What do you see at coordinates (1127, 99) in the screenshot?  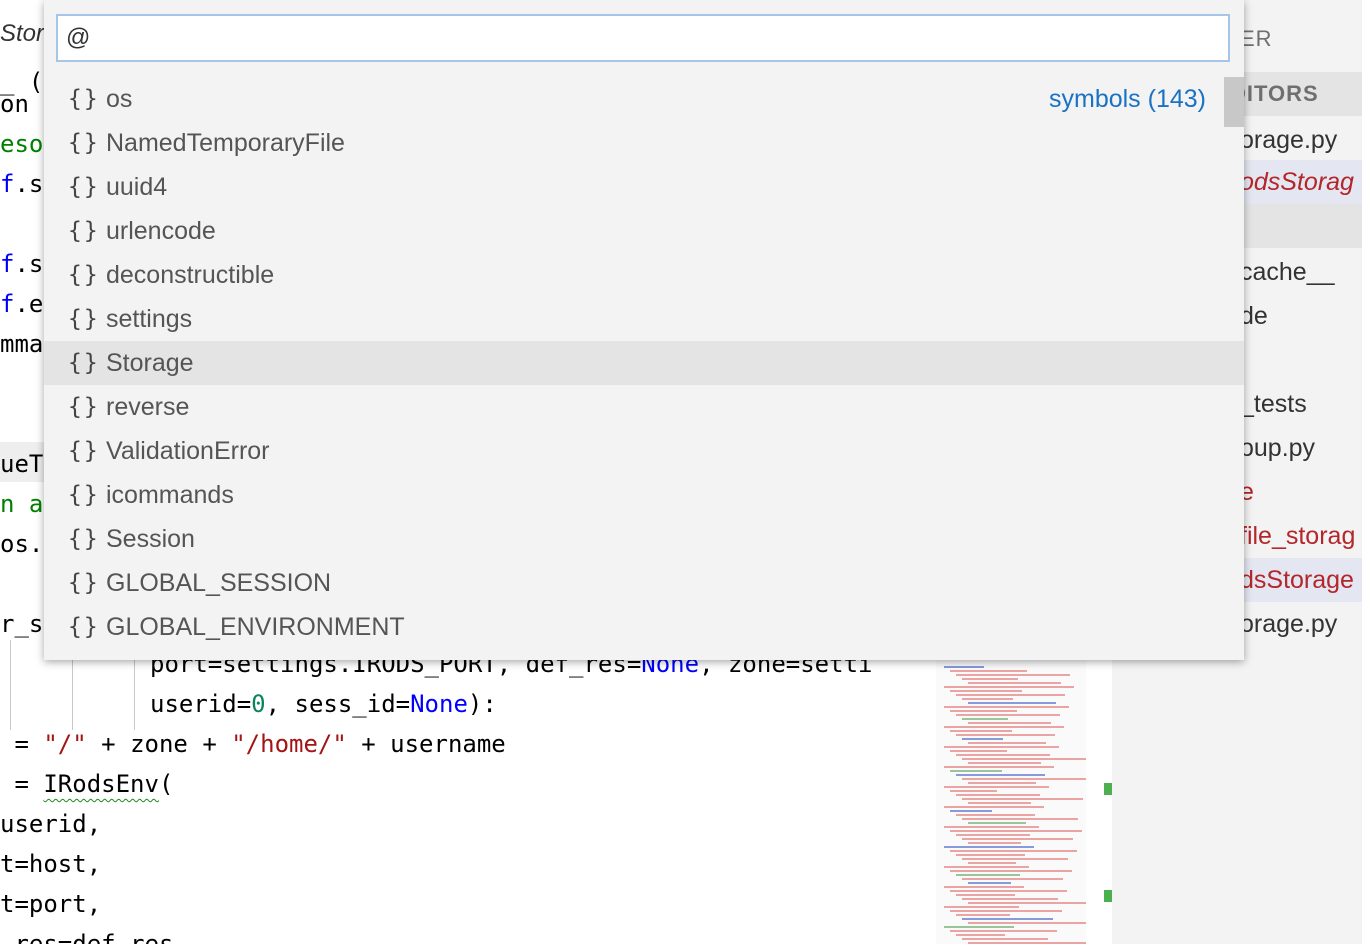 I see `symbols-count-label: symbols (143)` at bounding box center [1127, 99].